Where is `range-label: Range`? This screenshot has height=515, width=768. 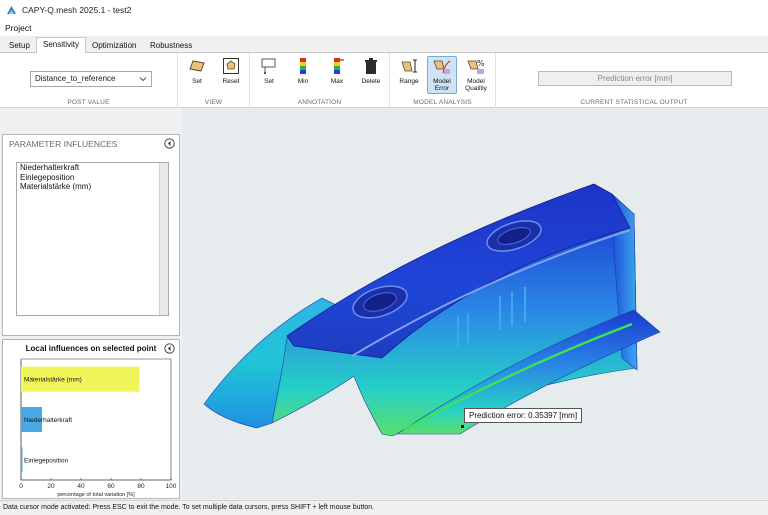 range-label: Range is located at coordinates (409, 81).